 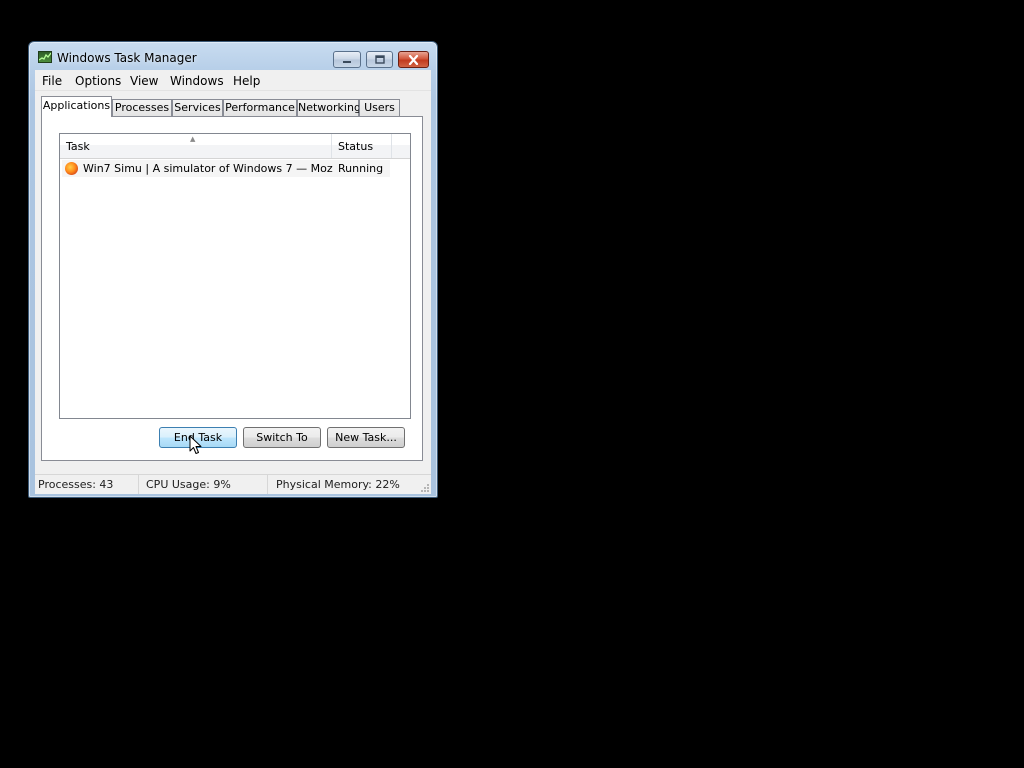 What do you see at coordinates (71, 168) in the screenshot?
I see `firefox-icon` at bounding box center [71, 168].